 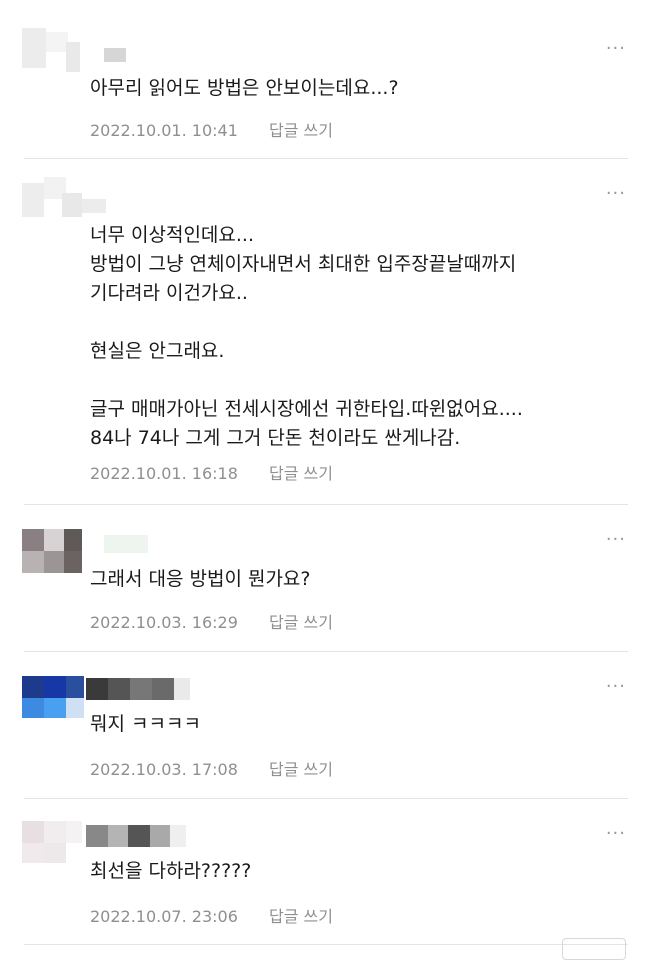 I want to click on comment-date: 2022.10.03. 16:29, so click(x=164, y=622).